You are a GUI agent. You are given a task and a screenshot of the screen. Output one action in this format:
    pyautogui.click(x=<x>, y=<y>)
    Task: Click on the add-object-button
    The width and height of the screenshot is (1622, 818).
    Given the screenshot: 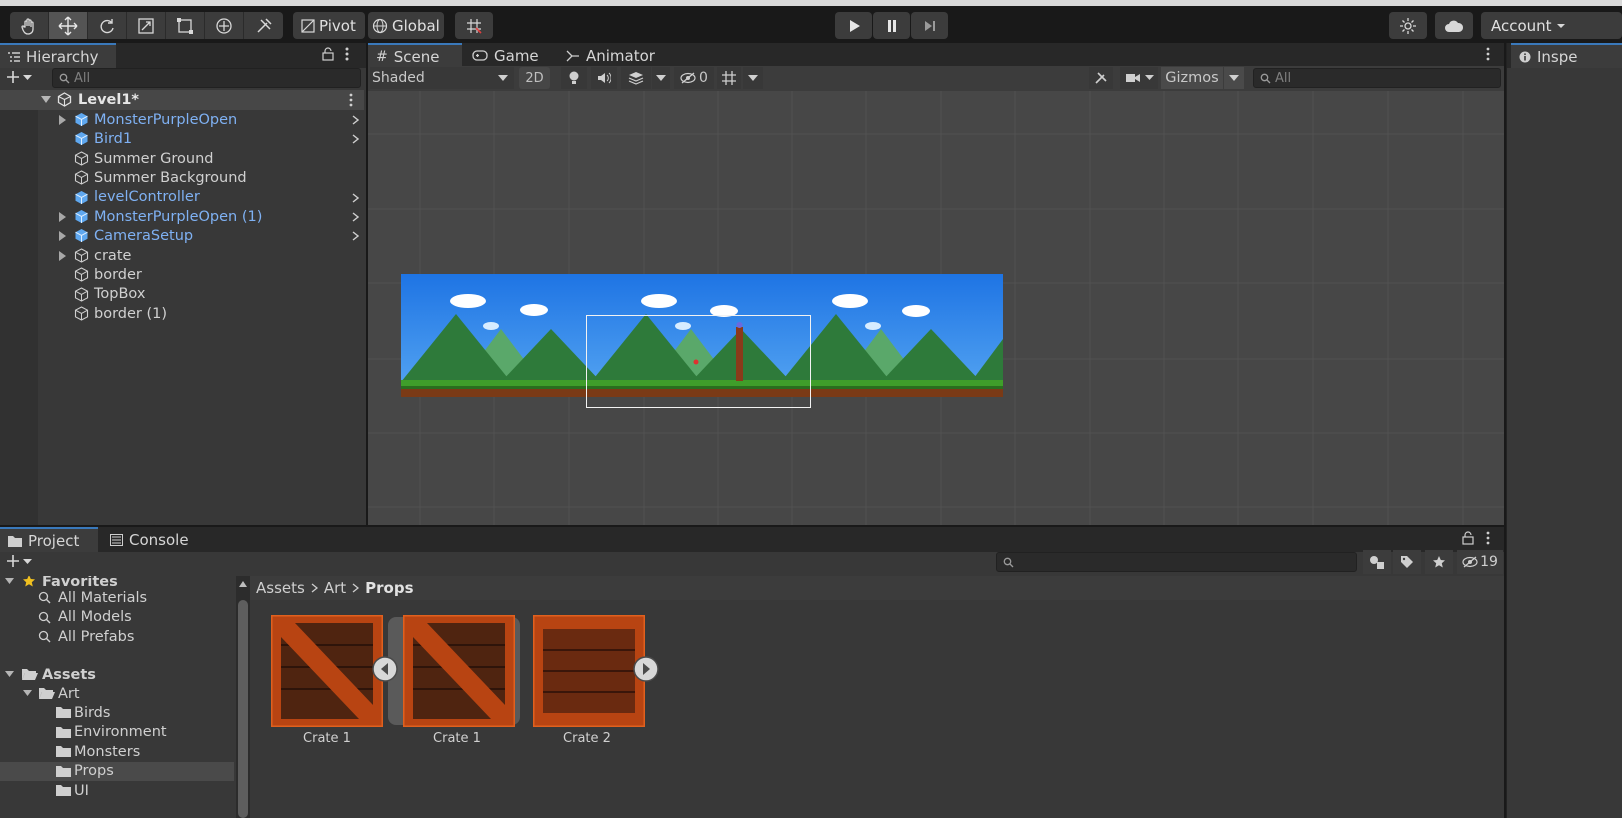 What is the action you would take?
    pyautogui.click(x=19, y=77)
    